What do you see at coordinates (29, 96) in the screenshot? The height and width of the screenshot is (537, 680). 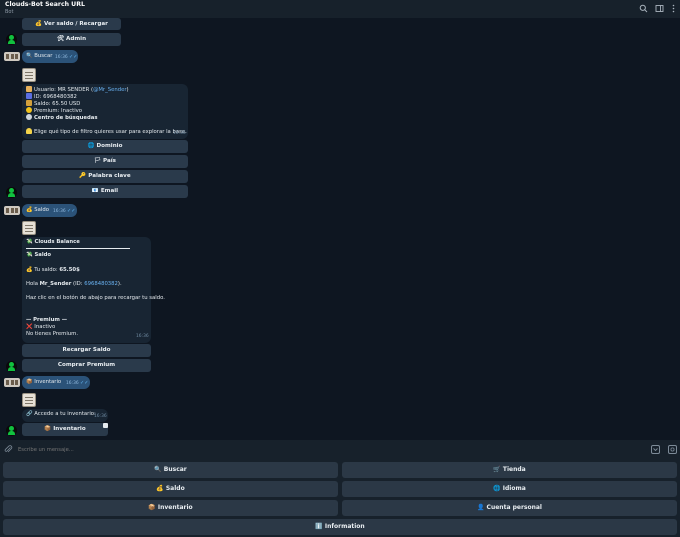 I see `id-emoji-icon` at bounding box center [29, 96].